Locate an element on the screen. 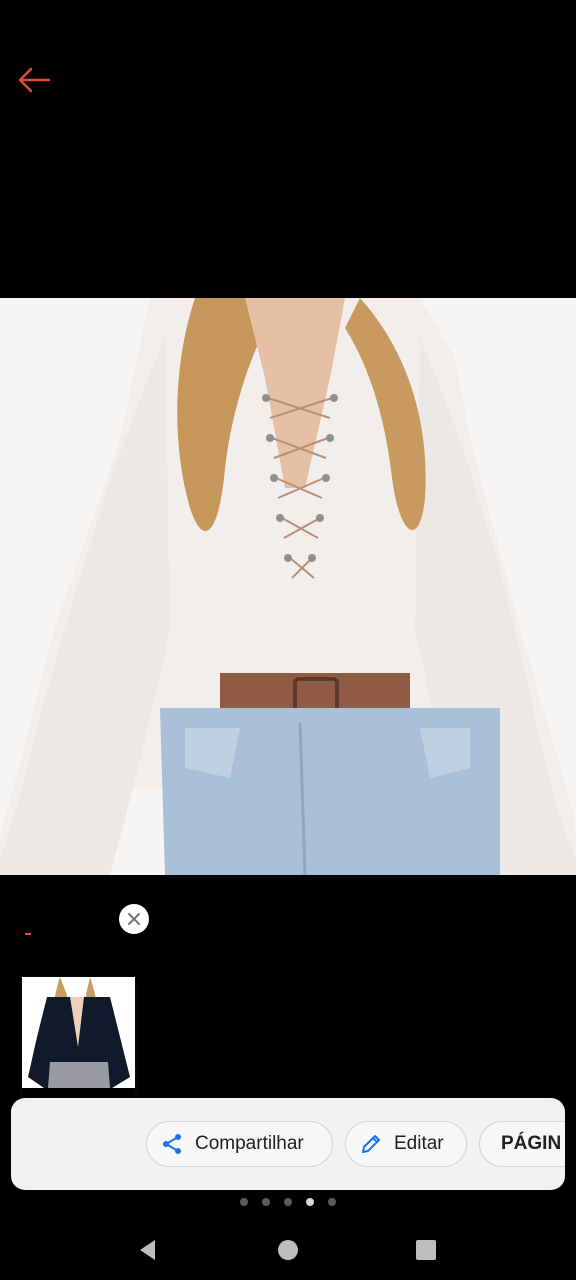 This screenshot has width=576, height=1280. share-icon is located at coordinates (172, 1144).